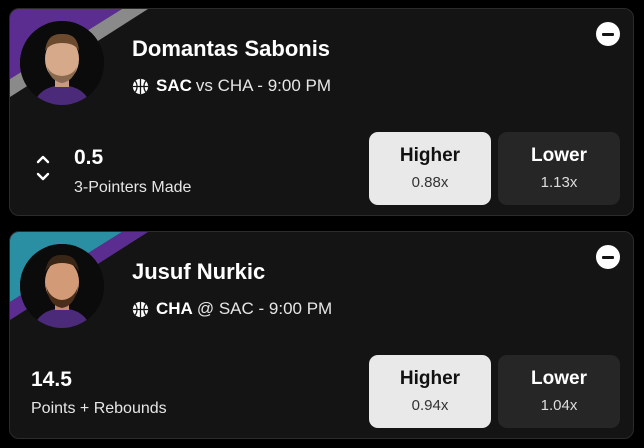  I want to click on lower-button: Lower 1.04x, so click(559, 391).